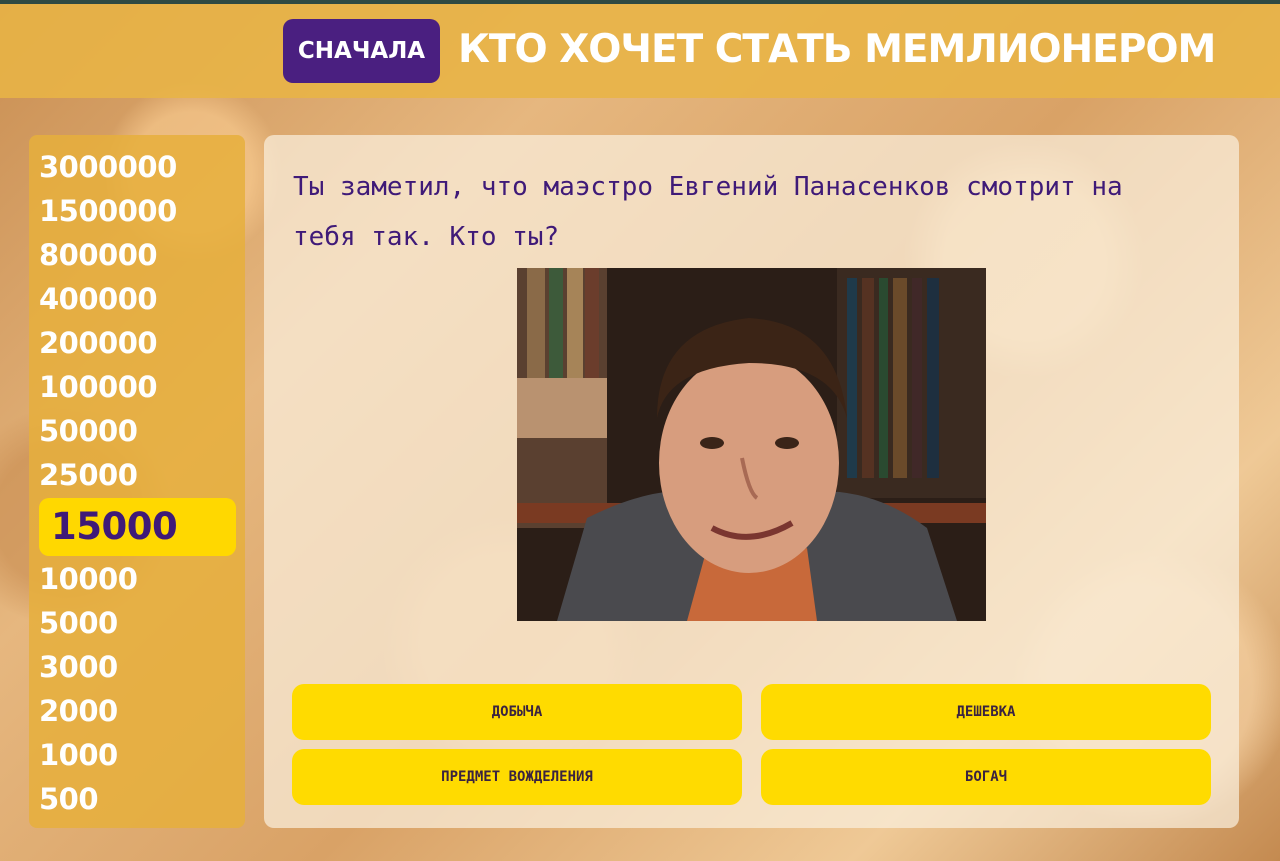 The height and width of the screenshot is (861, 1280). Describe the element at coordinates (517, 777) in the screenshot. I see `answer-c-button: ПРЕДМЕТ ВОЖДЕЛЕНИЯ` at that location.